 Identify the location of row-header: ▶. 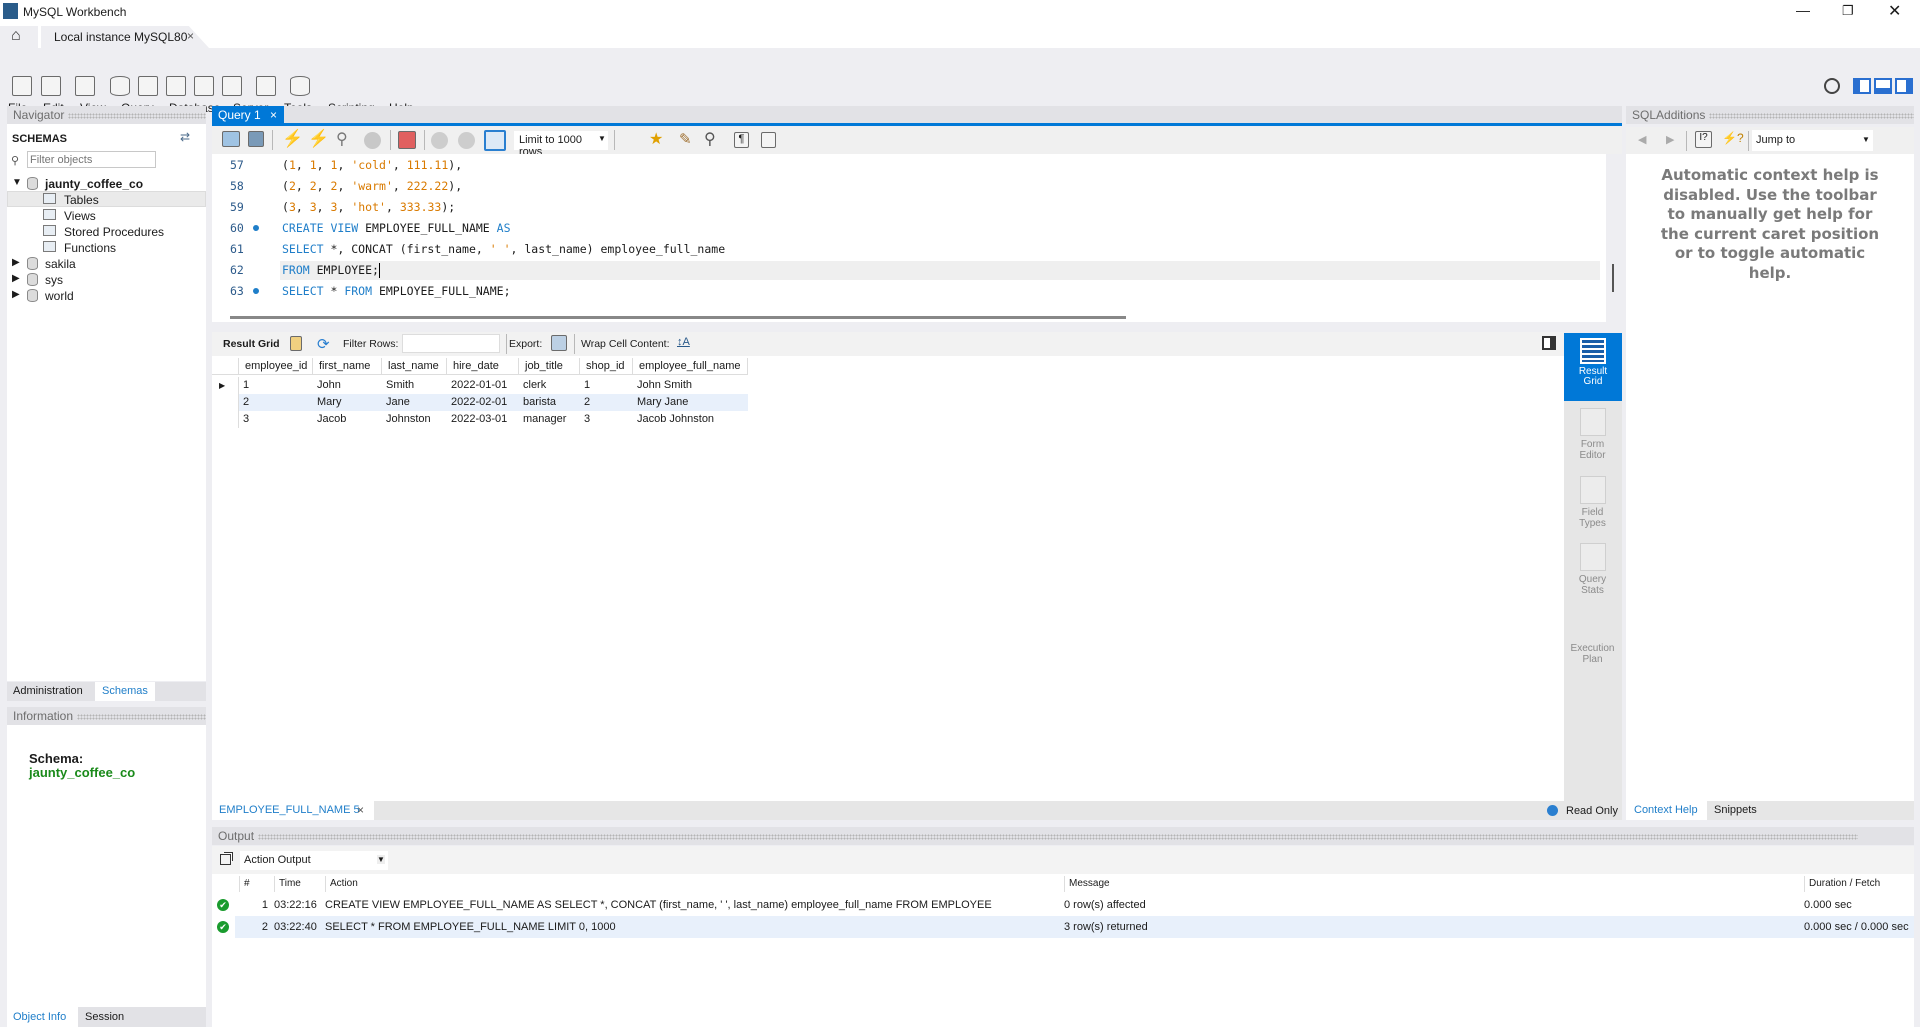
(225, 385).